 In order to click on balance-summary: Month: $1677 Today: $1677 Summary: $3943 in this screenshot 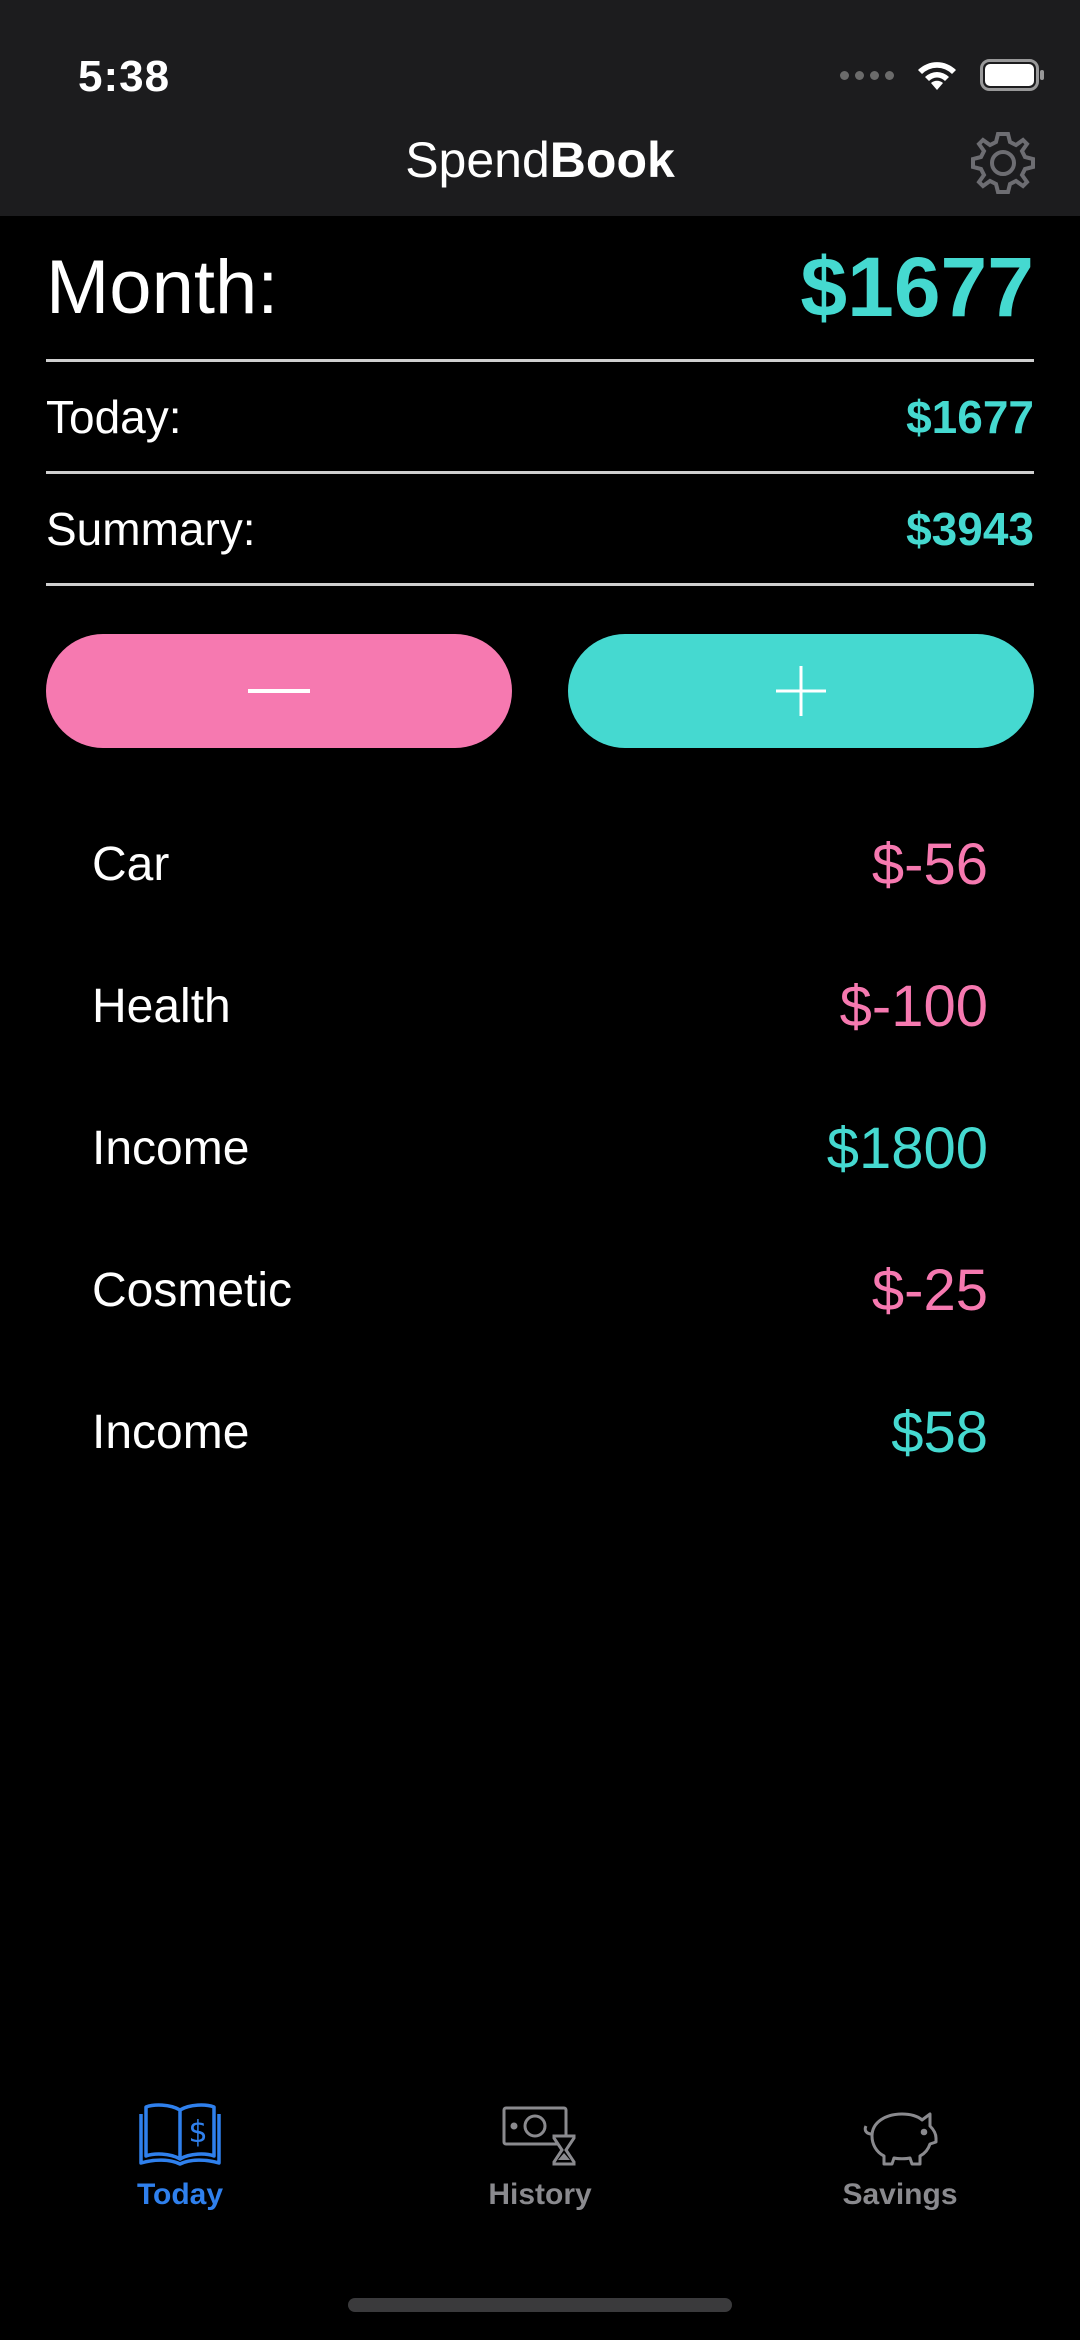, I will do `click(540, 401)`.